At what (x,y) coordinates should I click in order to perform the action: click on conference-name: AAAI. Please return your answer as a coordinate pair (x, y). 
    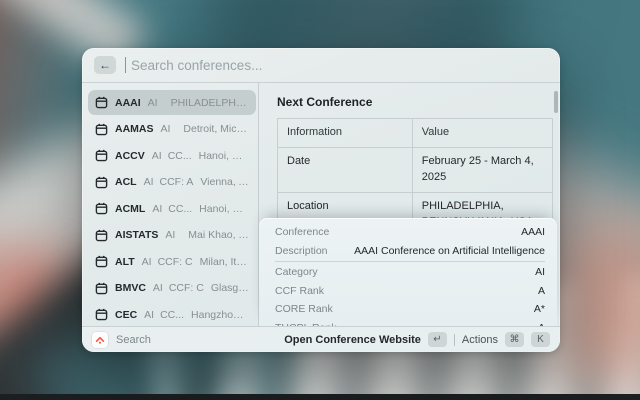
    Looking at the image, I should click on (128, 102).